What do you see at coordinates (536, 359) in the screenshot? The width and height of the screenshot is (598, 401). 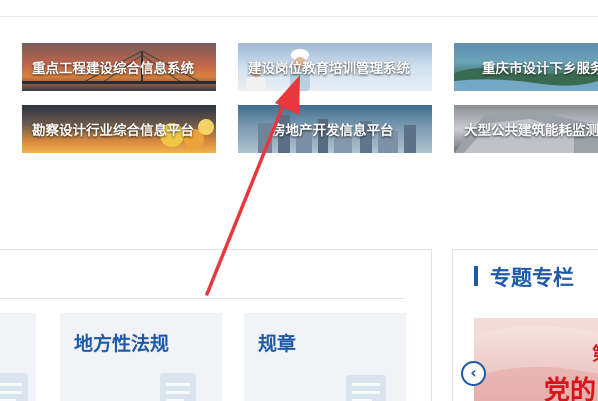 I see `special-topic-banner: 第 党的` at bounding box center [536, 359].